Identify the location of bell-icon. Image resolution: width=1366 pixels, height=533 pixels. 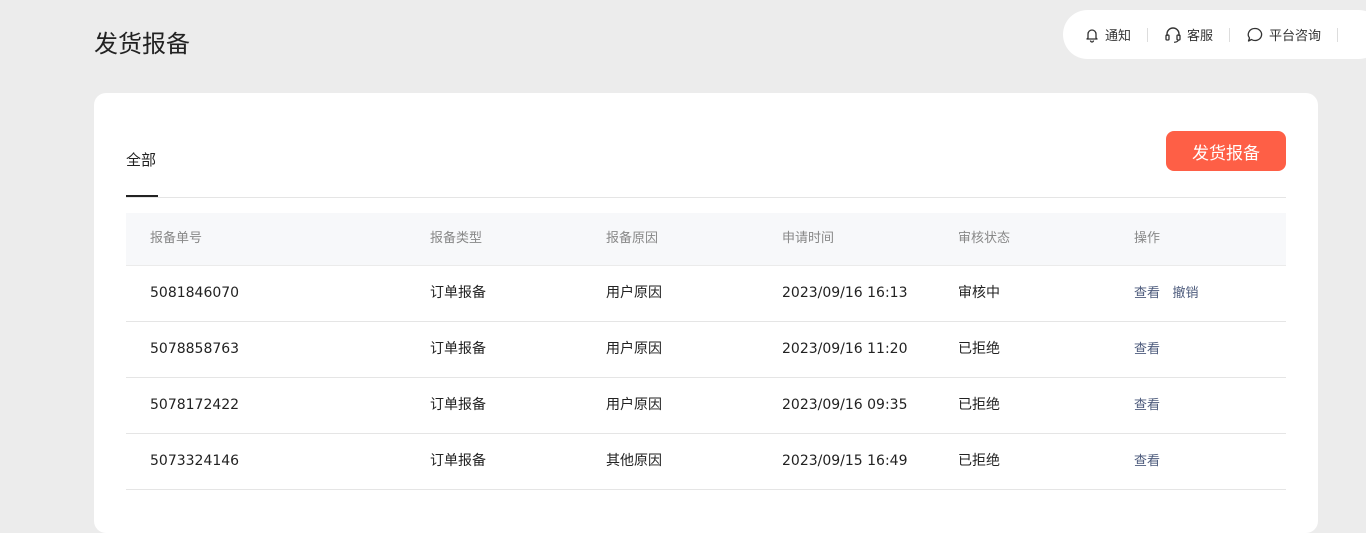
(1092, 35).